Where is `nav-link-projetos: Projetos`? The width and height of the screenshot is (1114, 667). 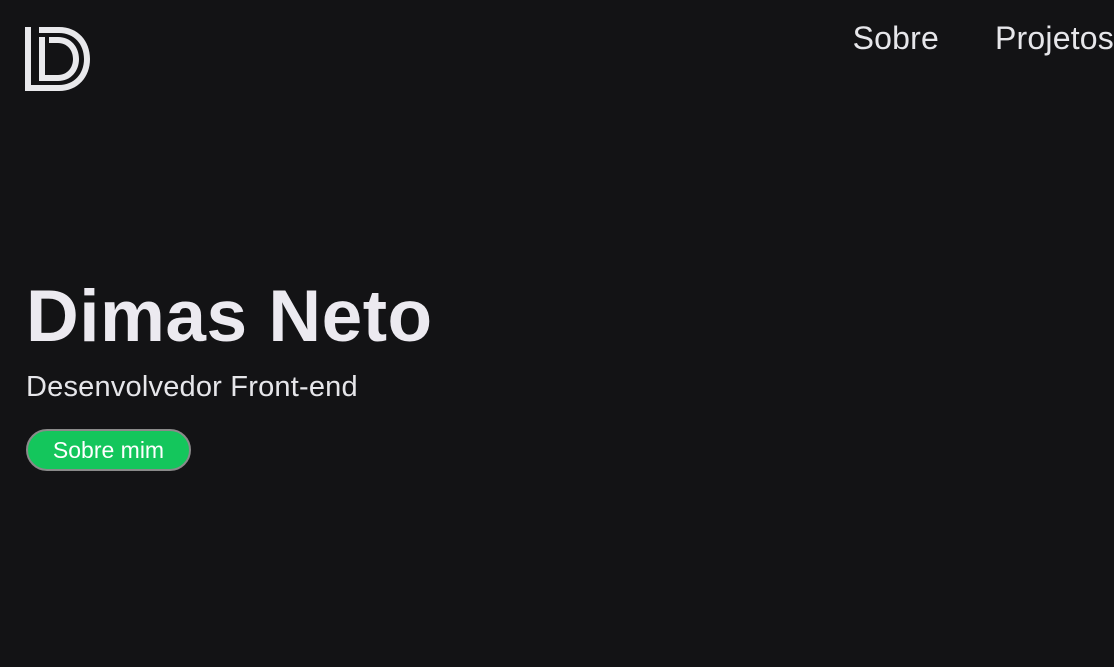 nav-link-projetos: Projetos is located at coordinates (1054, 38).